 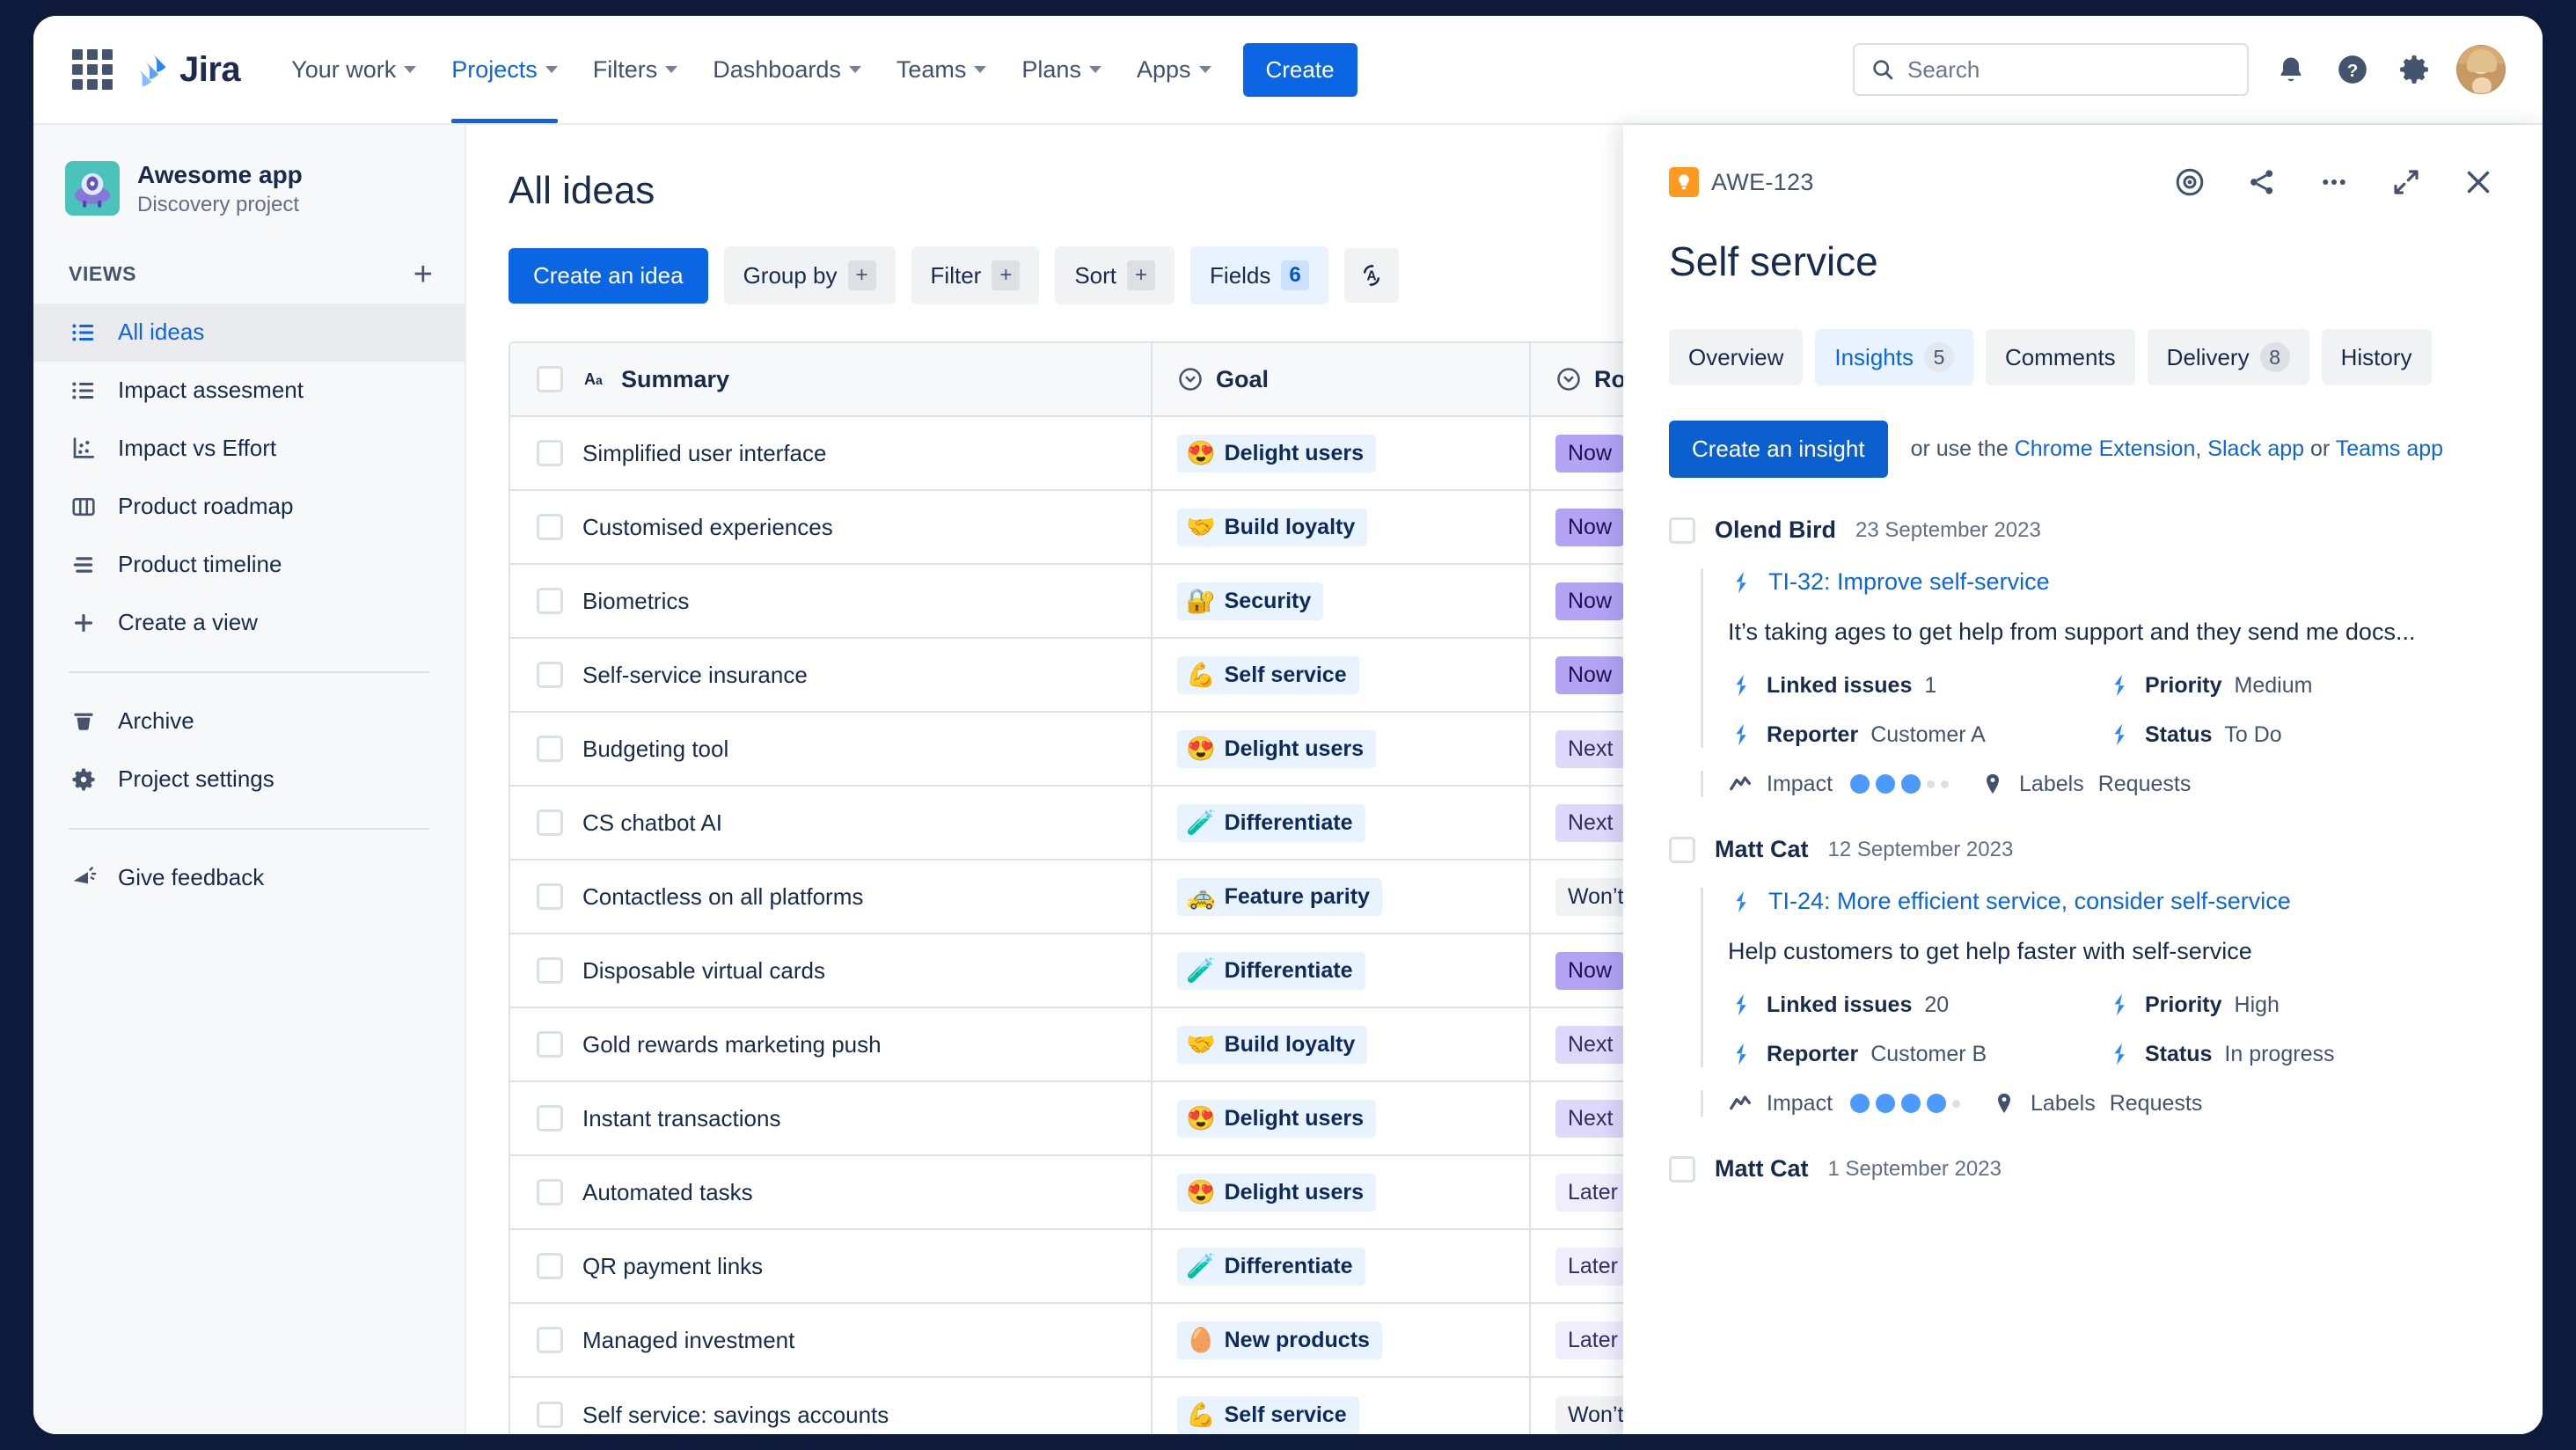 I want to click on sidebar-item-create-a-view: Create a view, so click(x=249, y=623).